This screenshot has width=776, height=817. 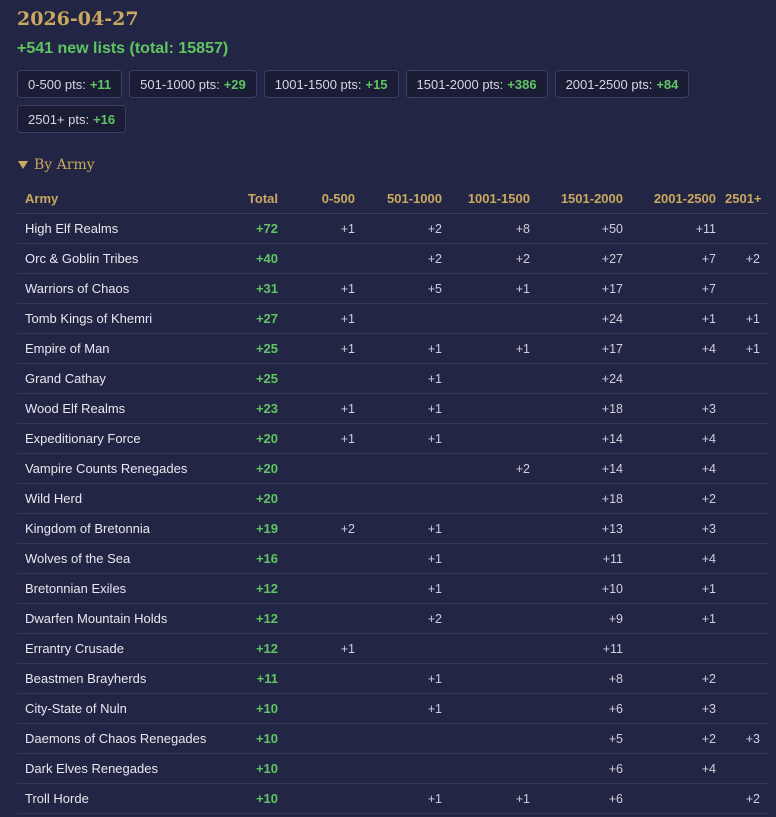 What do you see at coordinates (678, 258) in the screenshot?
I see `bucket-cell-2001-2500: +7` at bounding box center [678, 258].